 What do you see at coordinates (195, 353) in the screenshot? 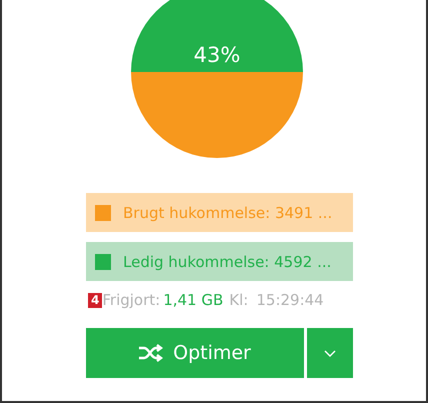
I see `optimize-button: Optimer` at bounding box center [195, 353].